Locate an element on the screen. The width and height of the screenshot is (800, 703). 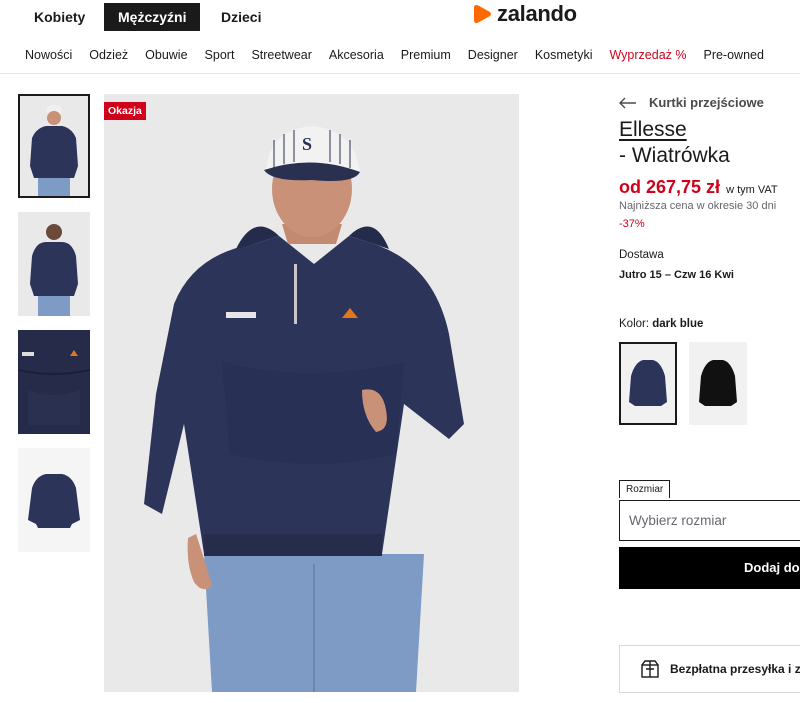
color-value: dark blue is located at coordinates (678, 324).